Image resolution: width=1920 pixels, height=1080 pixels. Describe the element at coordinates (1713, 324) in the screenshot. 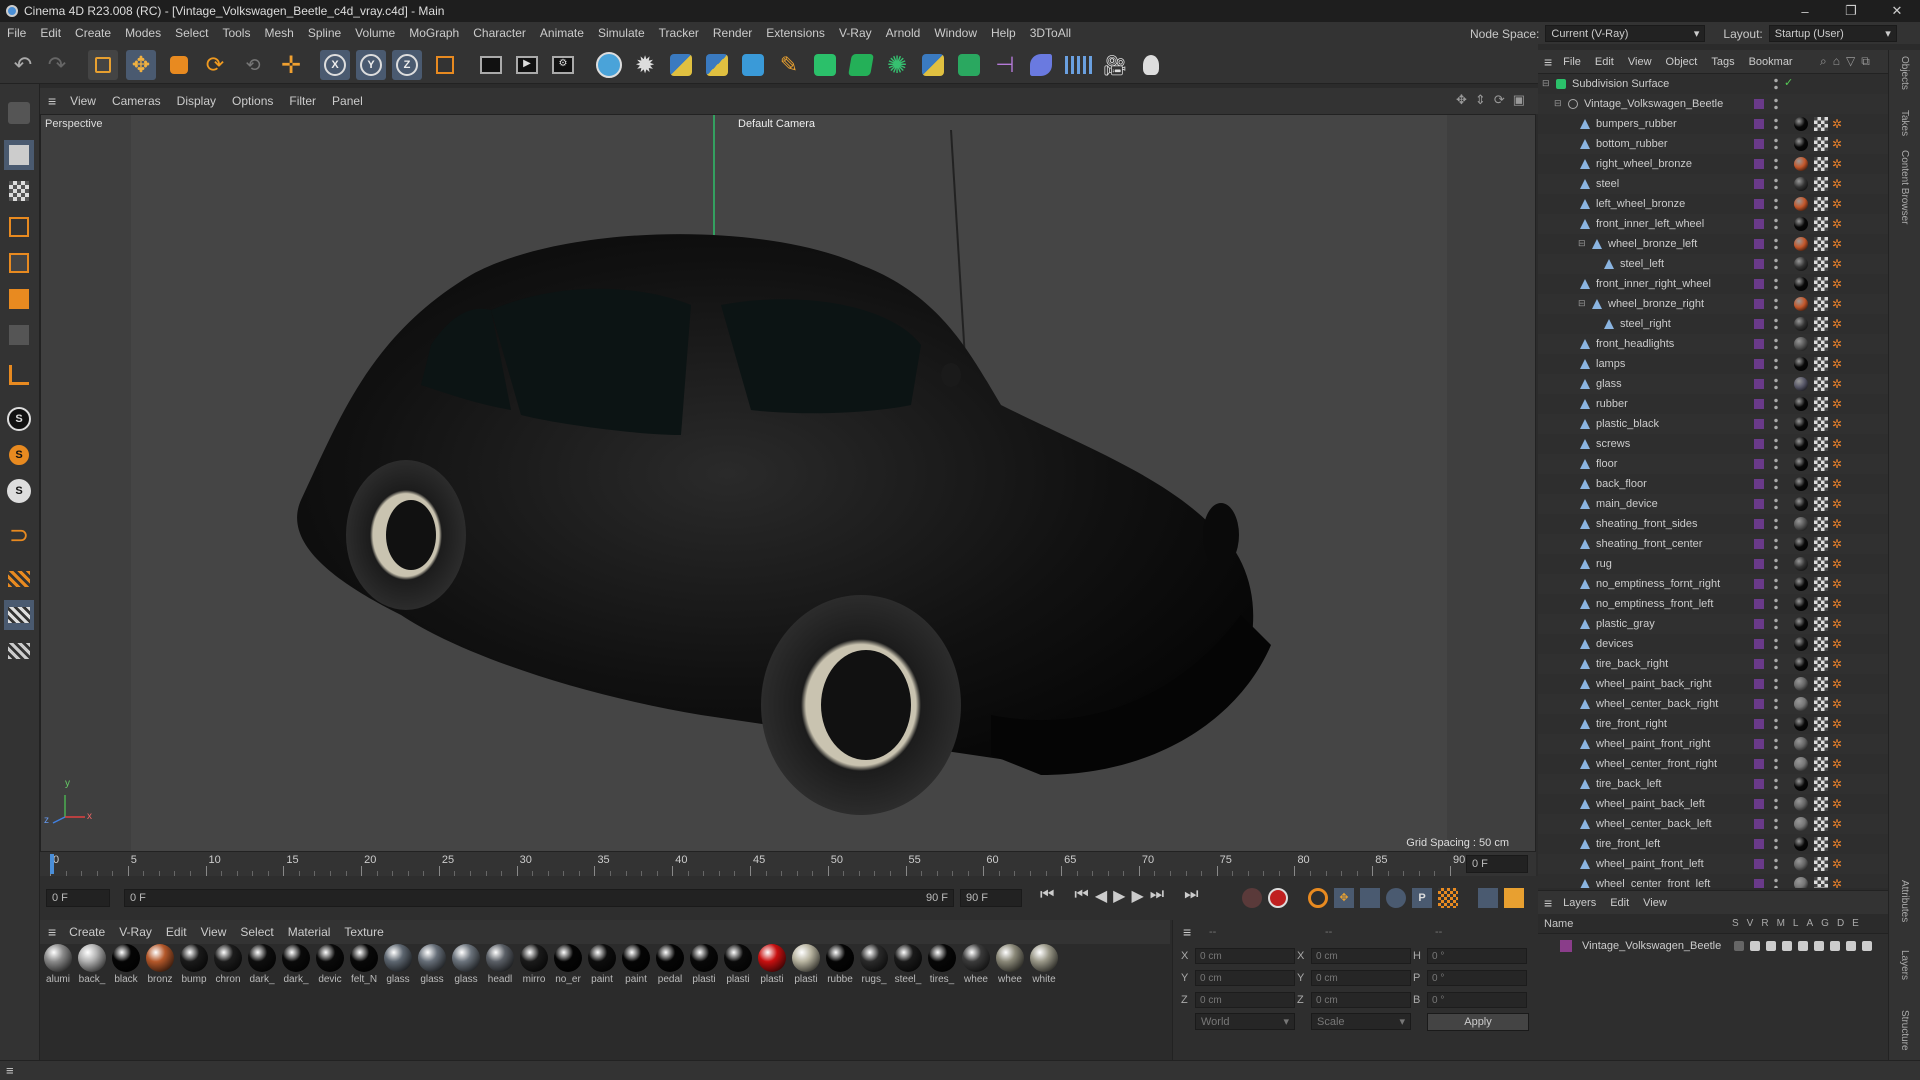

I see `object-row: steel_right ✲` at that location.